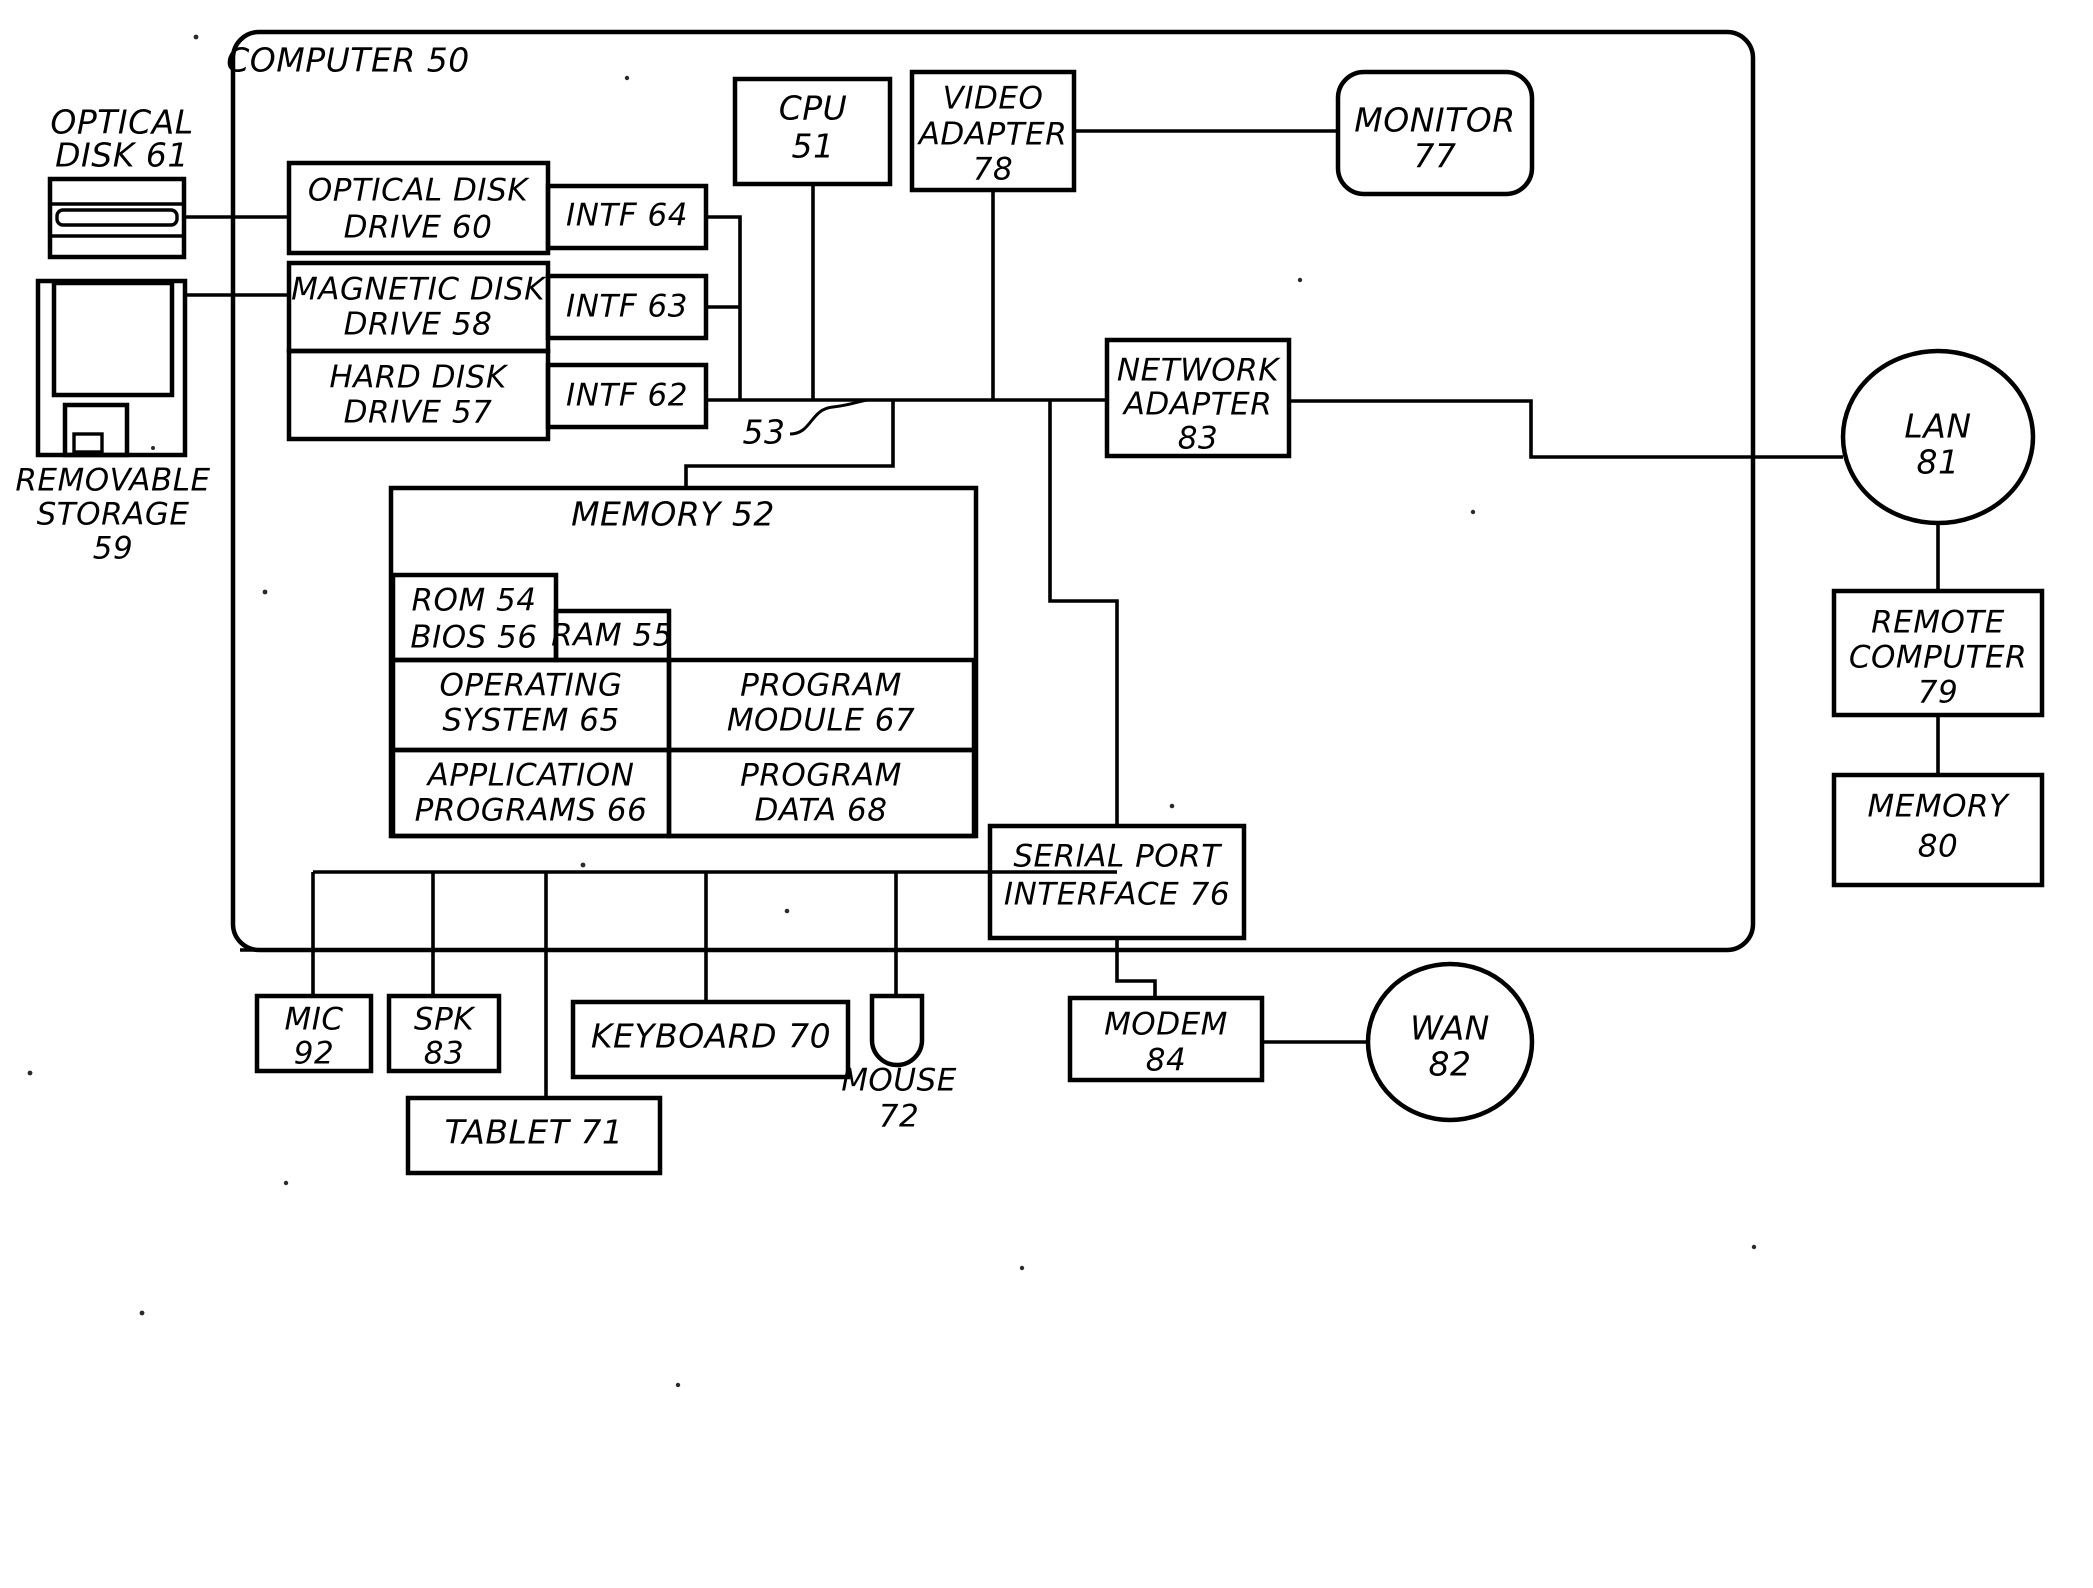 This screenshot has width=2093, height=1588. I want to click on magnetic-disk-drive-label-line1: MAGNETIC DISK, so click(419, 290).